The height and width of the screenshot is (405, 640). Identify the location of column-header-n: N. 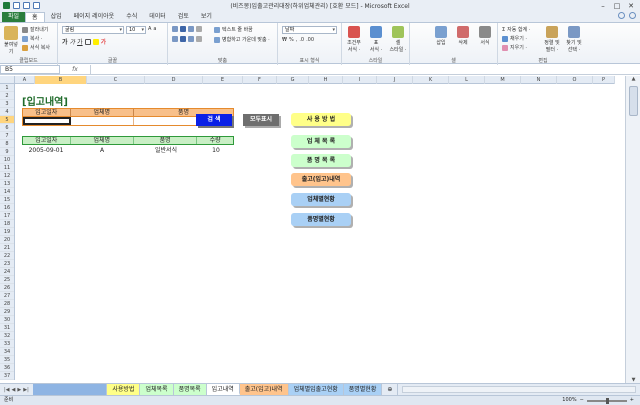
(539, 80).